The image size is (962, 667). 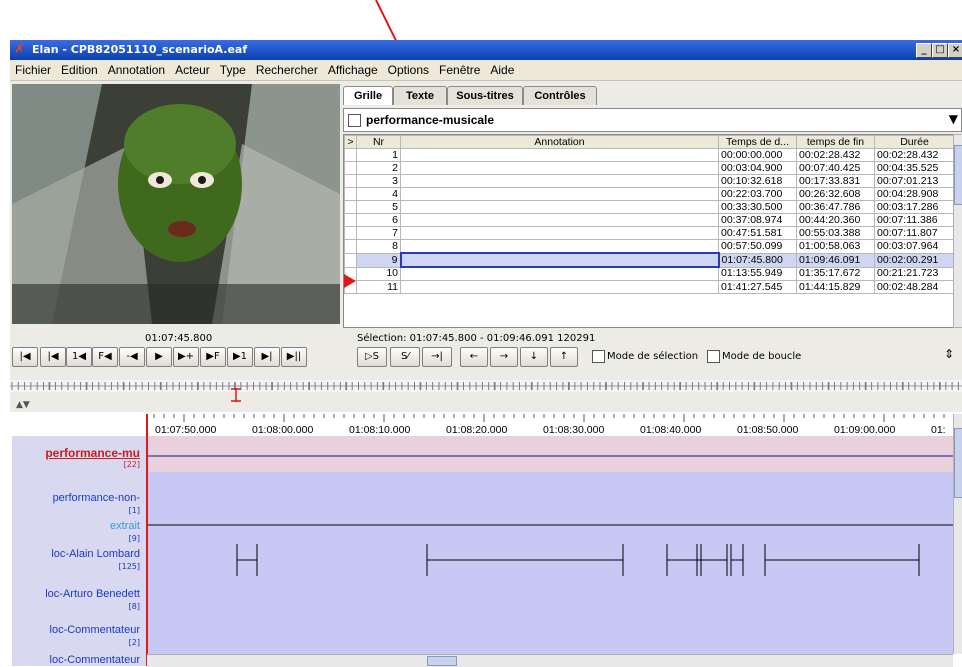 I want to click on play-selection-s-button: ▷S, so click(x=372, y=357).